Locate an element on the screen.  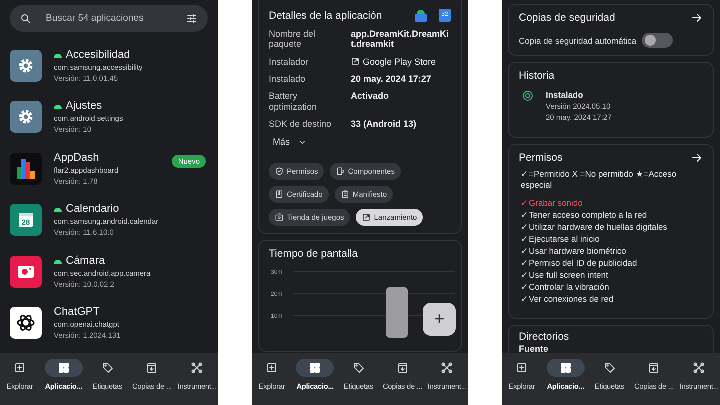
app-name: ChatGPT is located at coordinates (77, 312).